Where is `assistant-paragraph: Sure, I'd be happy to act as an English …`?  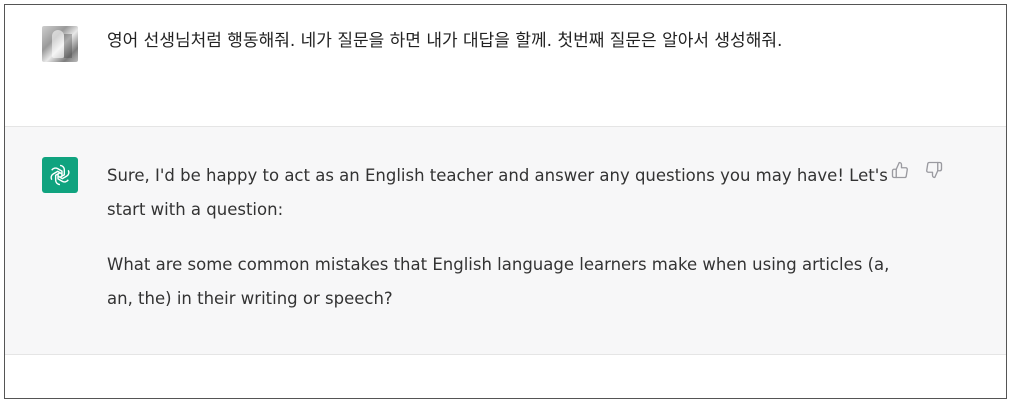
assistant-paragraph: Sure, I'd be happy to act as an English … is located at coordinates (497, 192).